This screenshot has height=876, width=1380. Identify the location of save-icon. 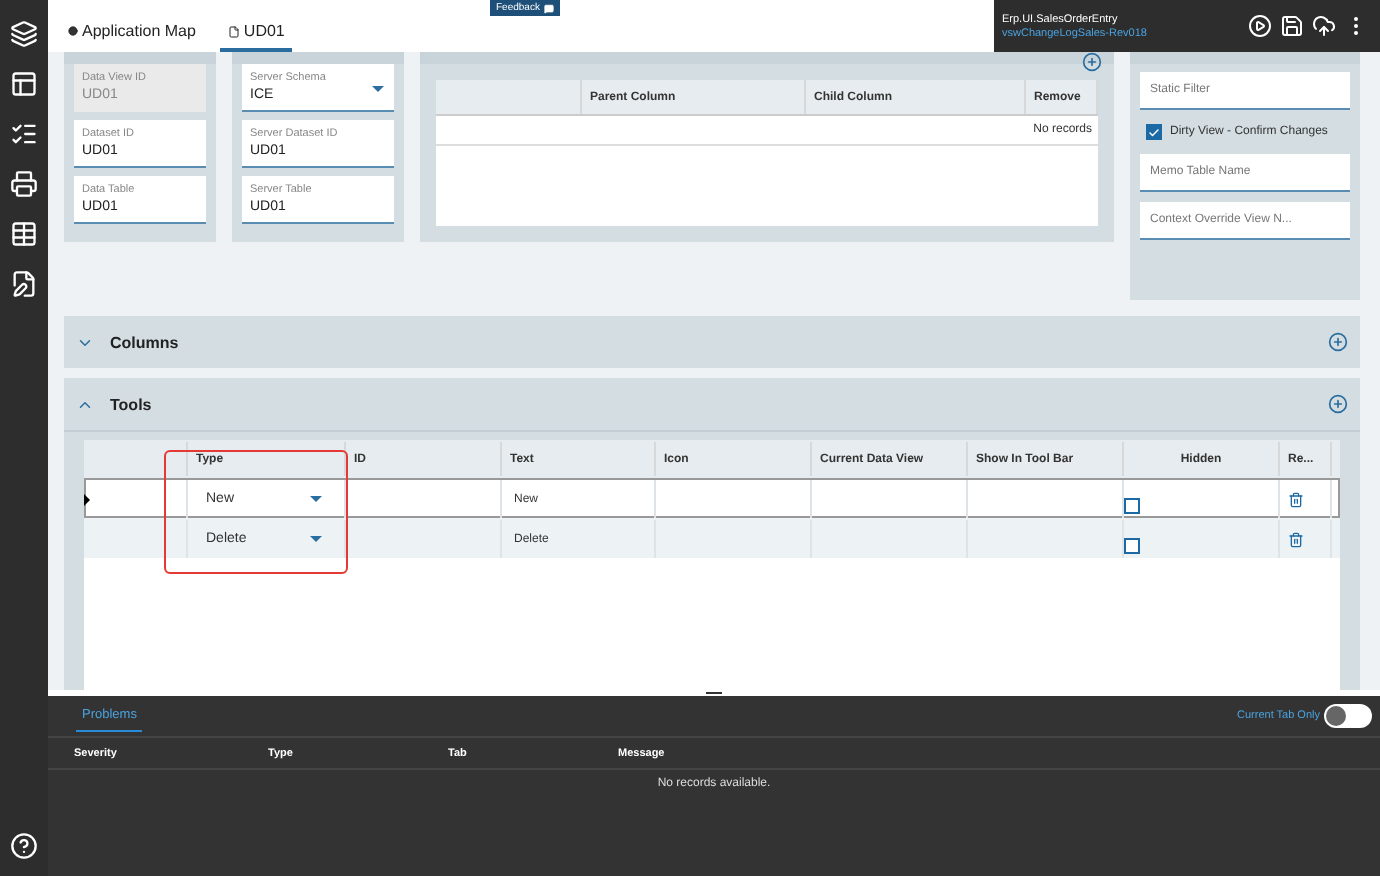
(1292, 26).